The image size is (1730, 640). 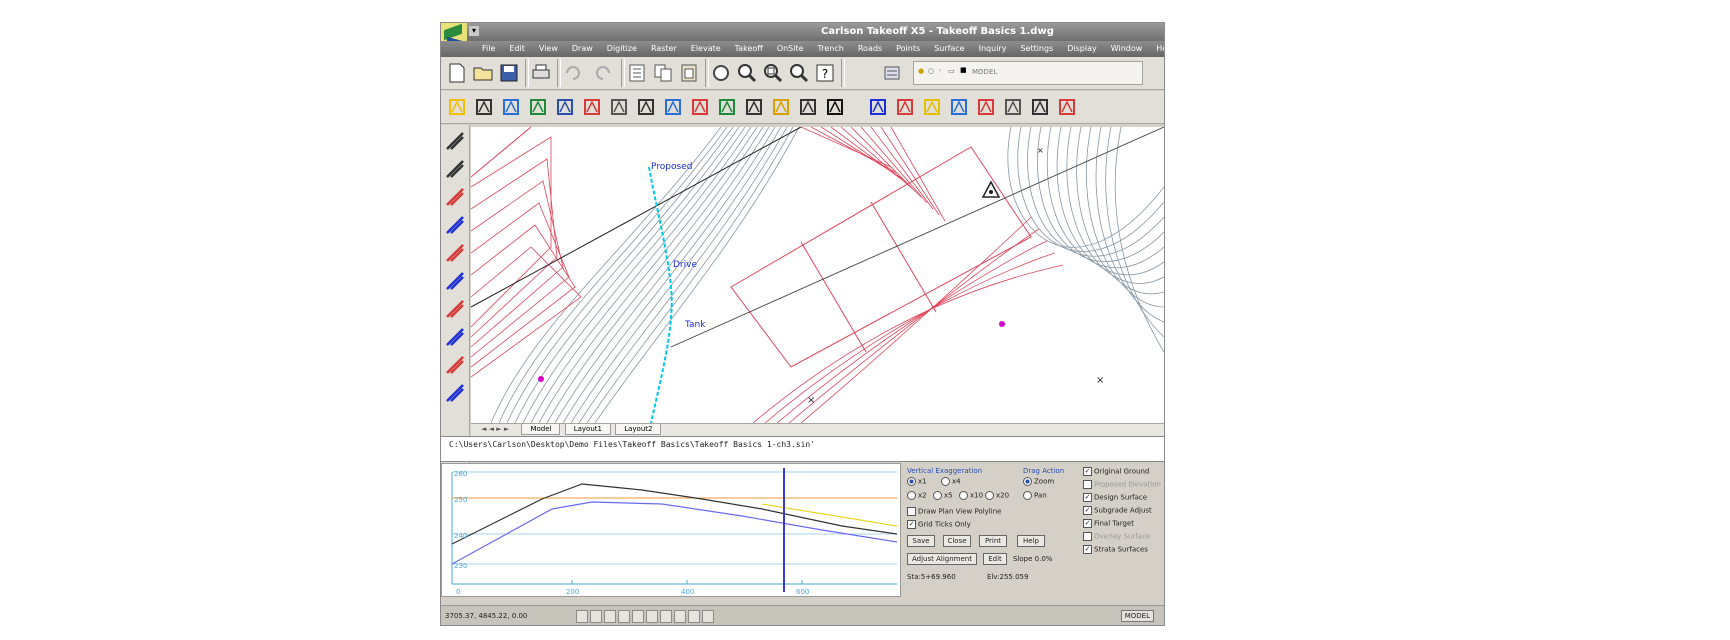 What do you see at coordinates (954, 511) in the screenshot?
I see `draw-plan-checkbox: Draw Plan View Polyline` at bounding box center [954, 511].